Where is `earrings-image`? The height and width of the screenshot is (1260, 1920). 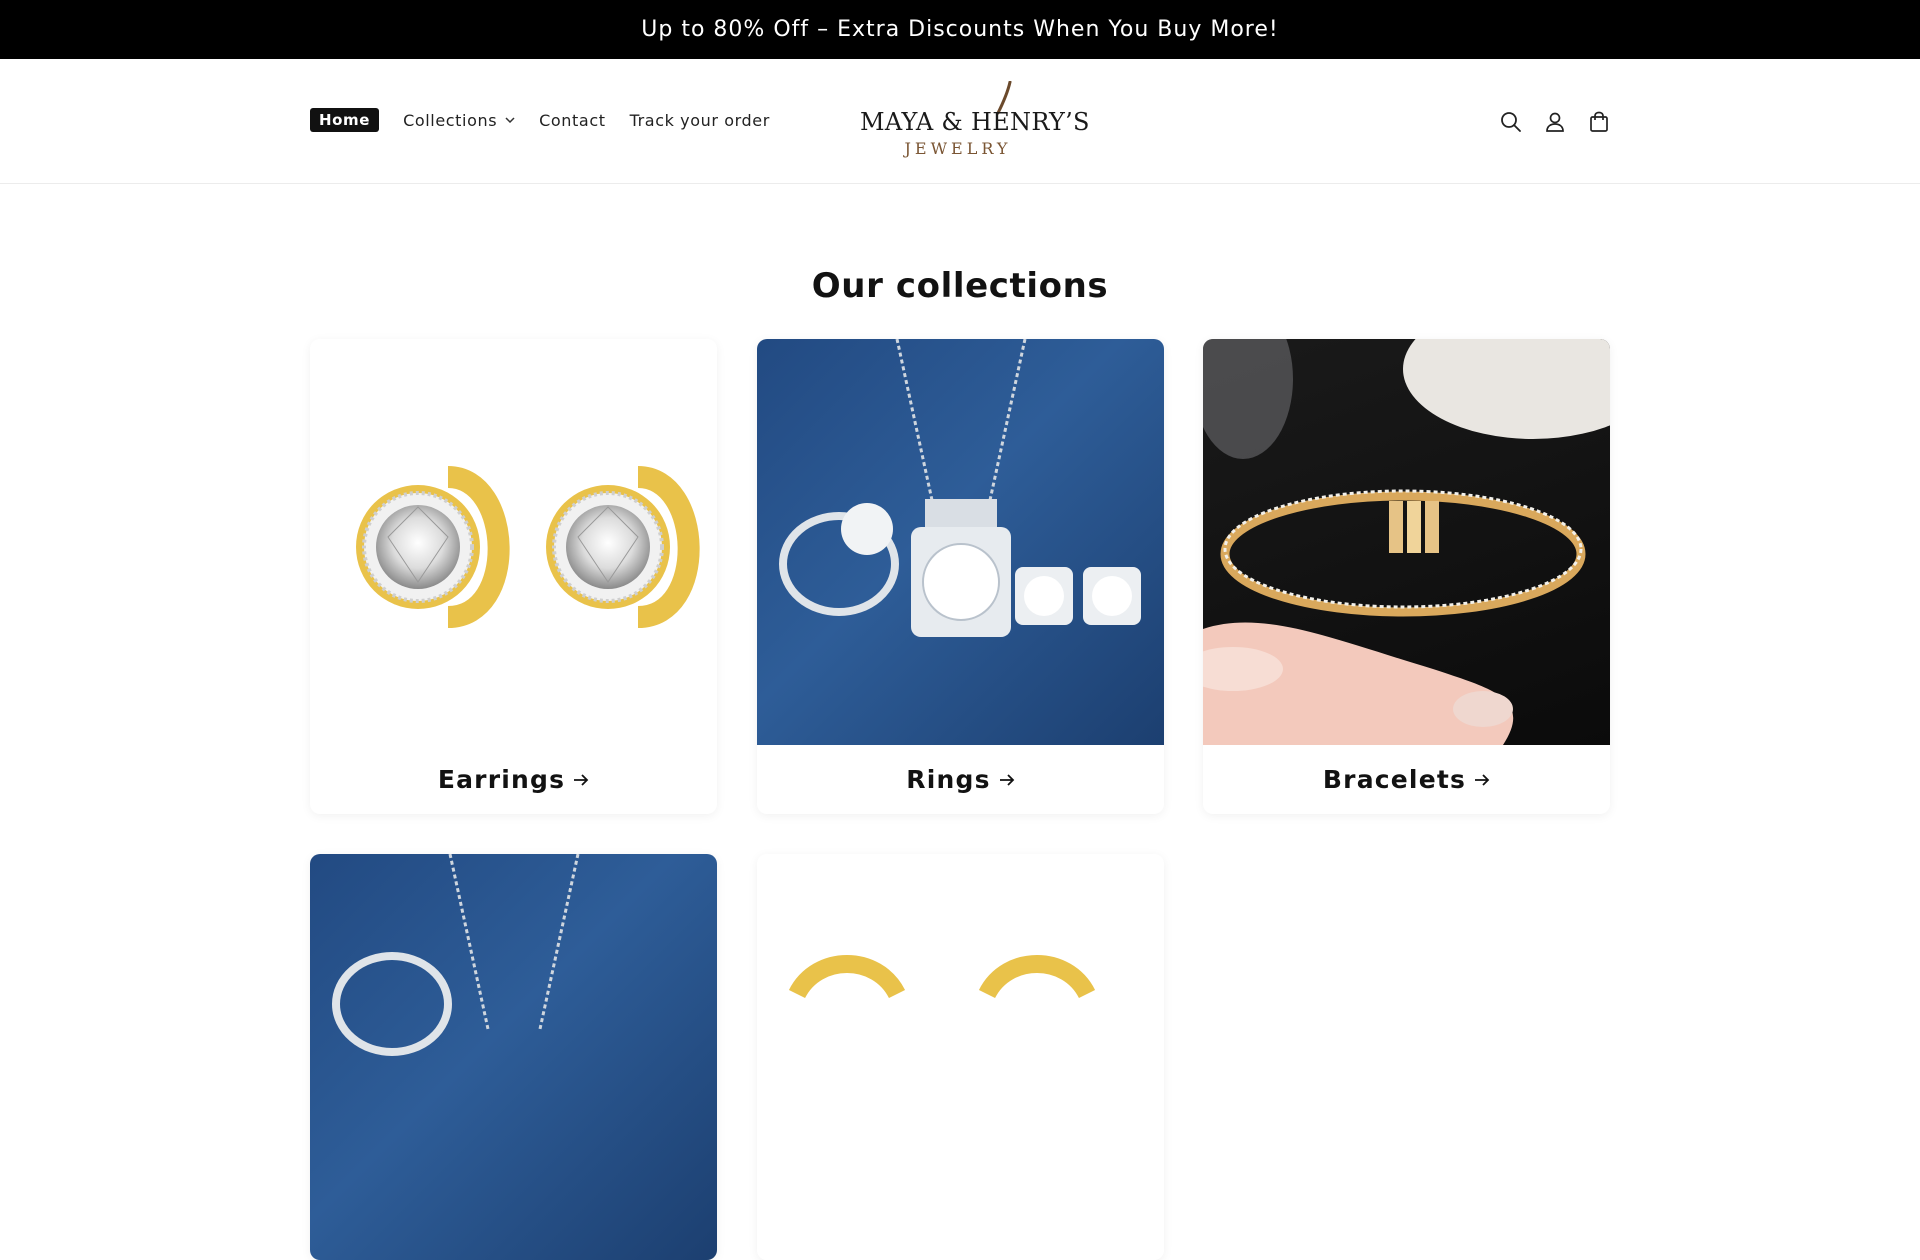
earrings-image is located at coordinates (513, 542).